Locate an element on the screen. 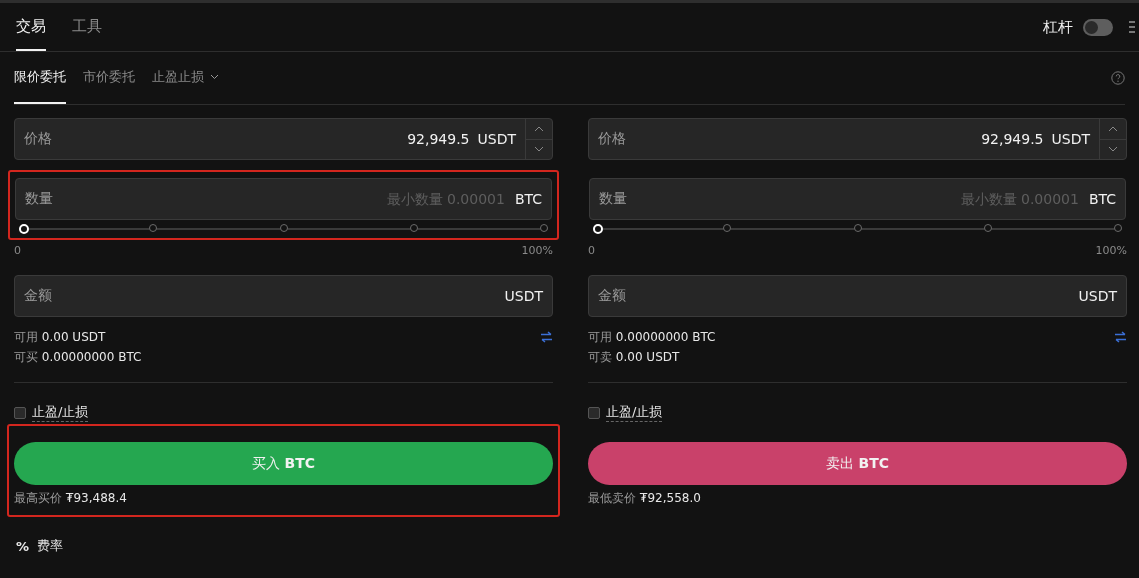  best-price: 最低卖价 ₮92,558.0 is located at coordinates (645, 498).